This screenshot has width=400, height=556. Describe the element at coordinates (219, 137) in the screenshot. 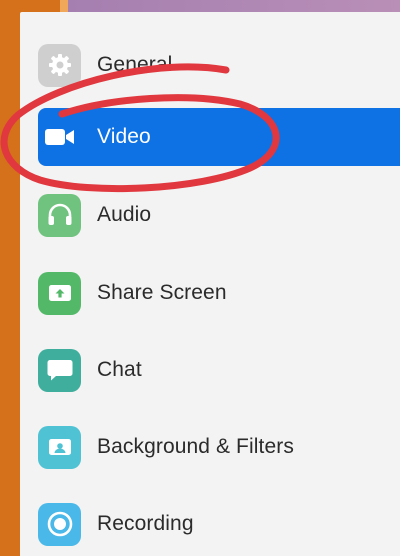

I see `sidebar-item-video: Video` at that location.